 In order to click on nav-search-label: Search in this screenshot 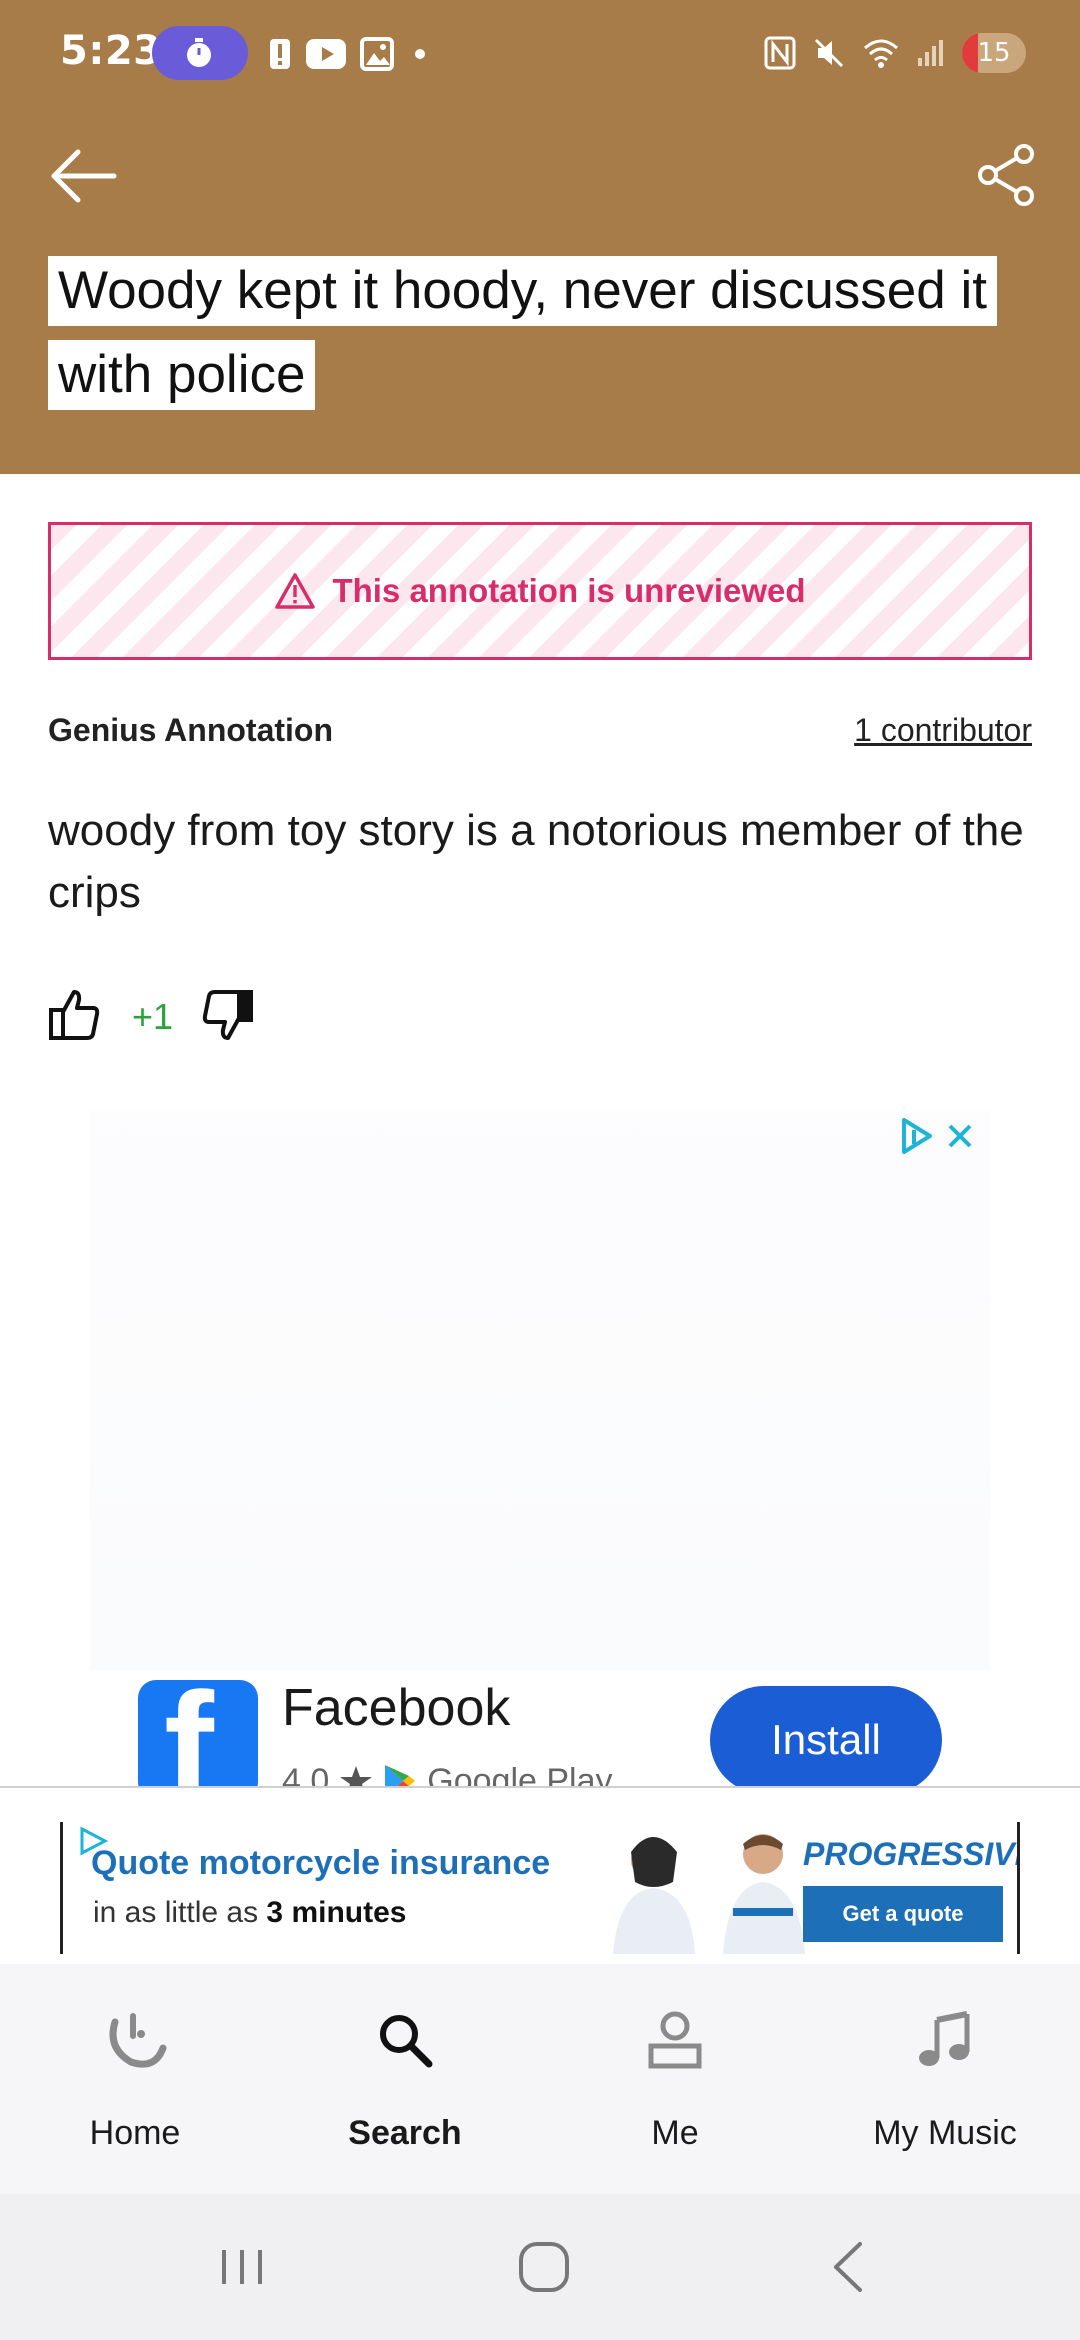, I will do `click(405, 2133)`.